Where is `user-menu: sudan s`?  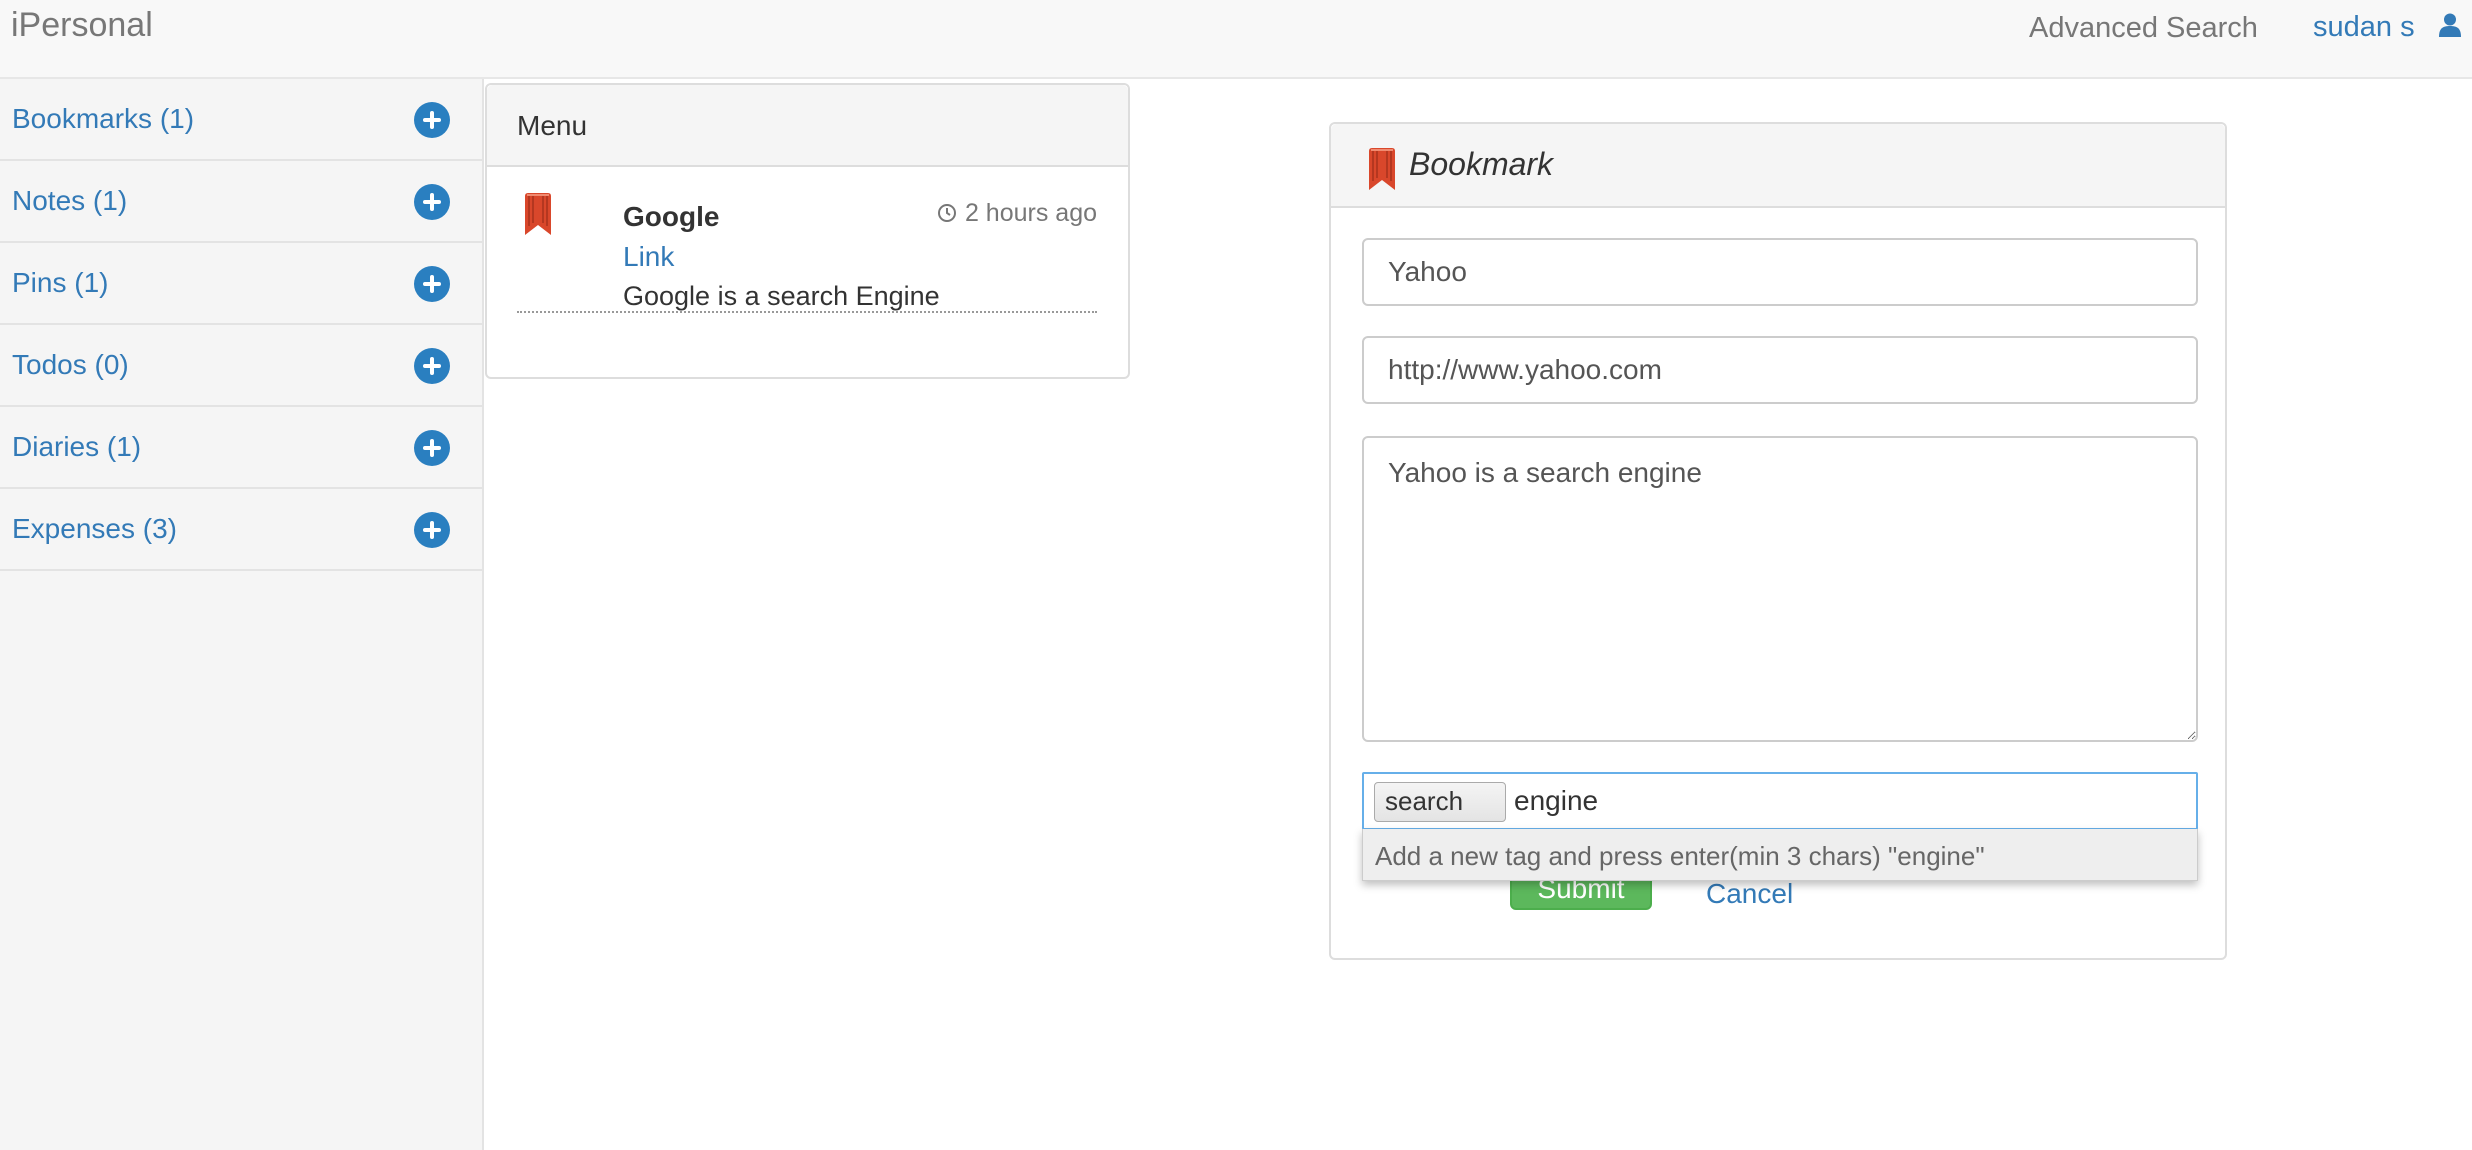 user-menu: sudan s is located at coordinates (2392, 28).